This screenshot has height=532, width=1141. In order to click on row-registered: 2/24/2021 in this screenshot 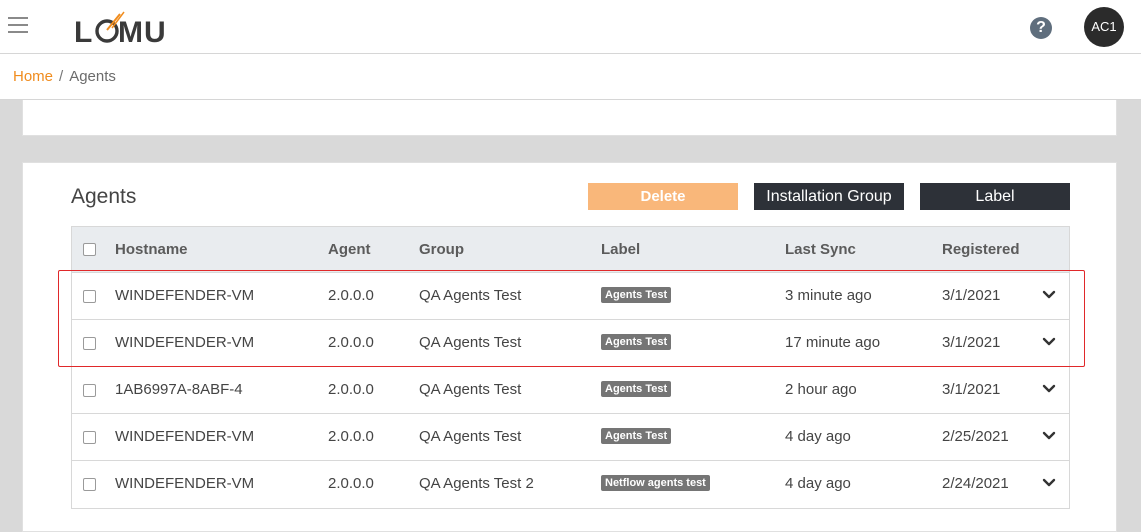, I will do `click(975, 483)`.